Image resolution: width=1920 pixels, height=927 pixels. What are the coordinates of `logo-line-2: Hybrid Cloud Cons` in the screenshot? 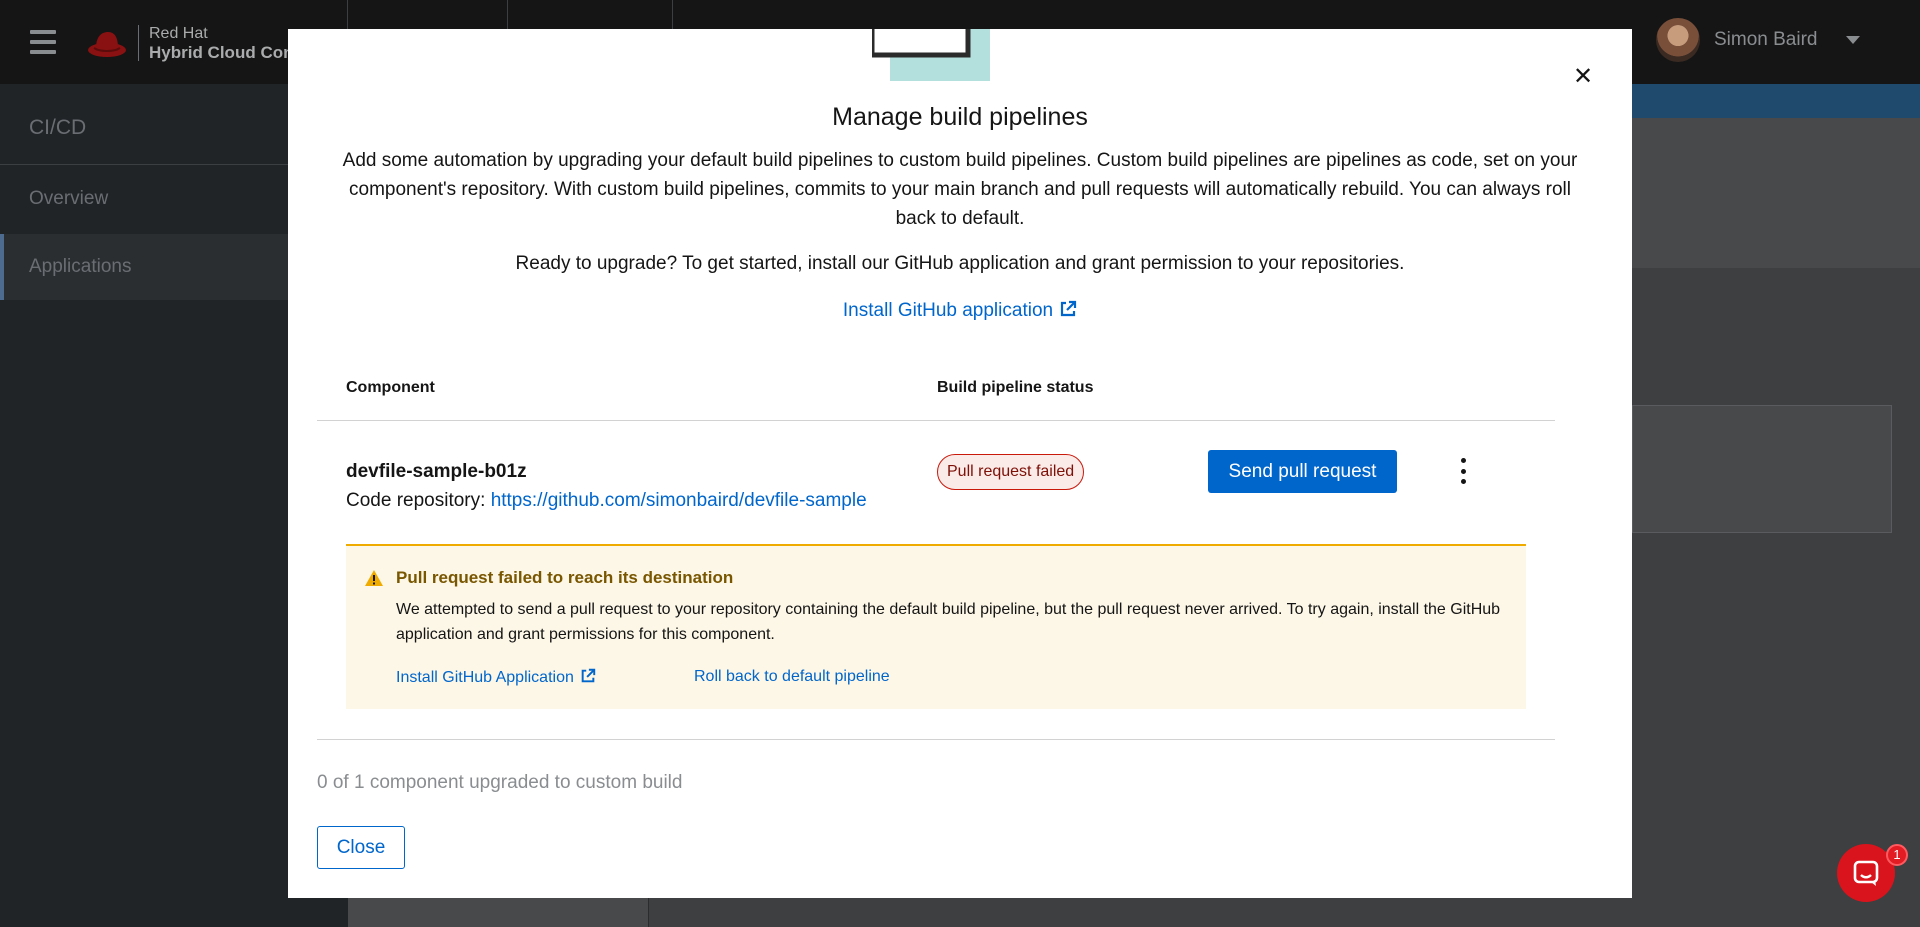 It's located at (226, 52).